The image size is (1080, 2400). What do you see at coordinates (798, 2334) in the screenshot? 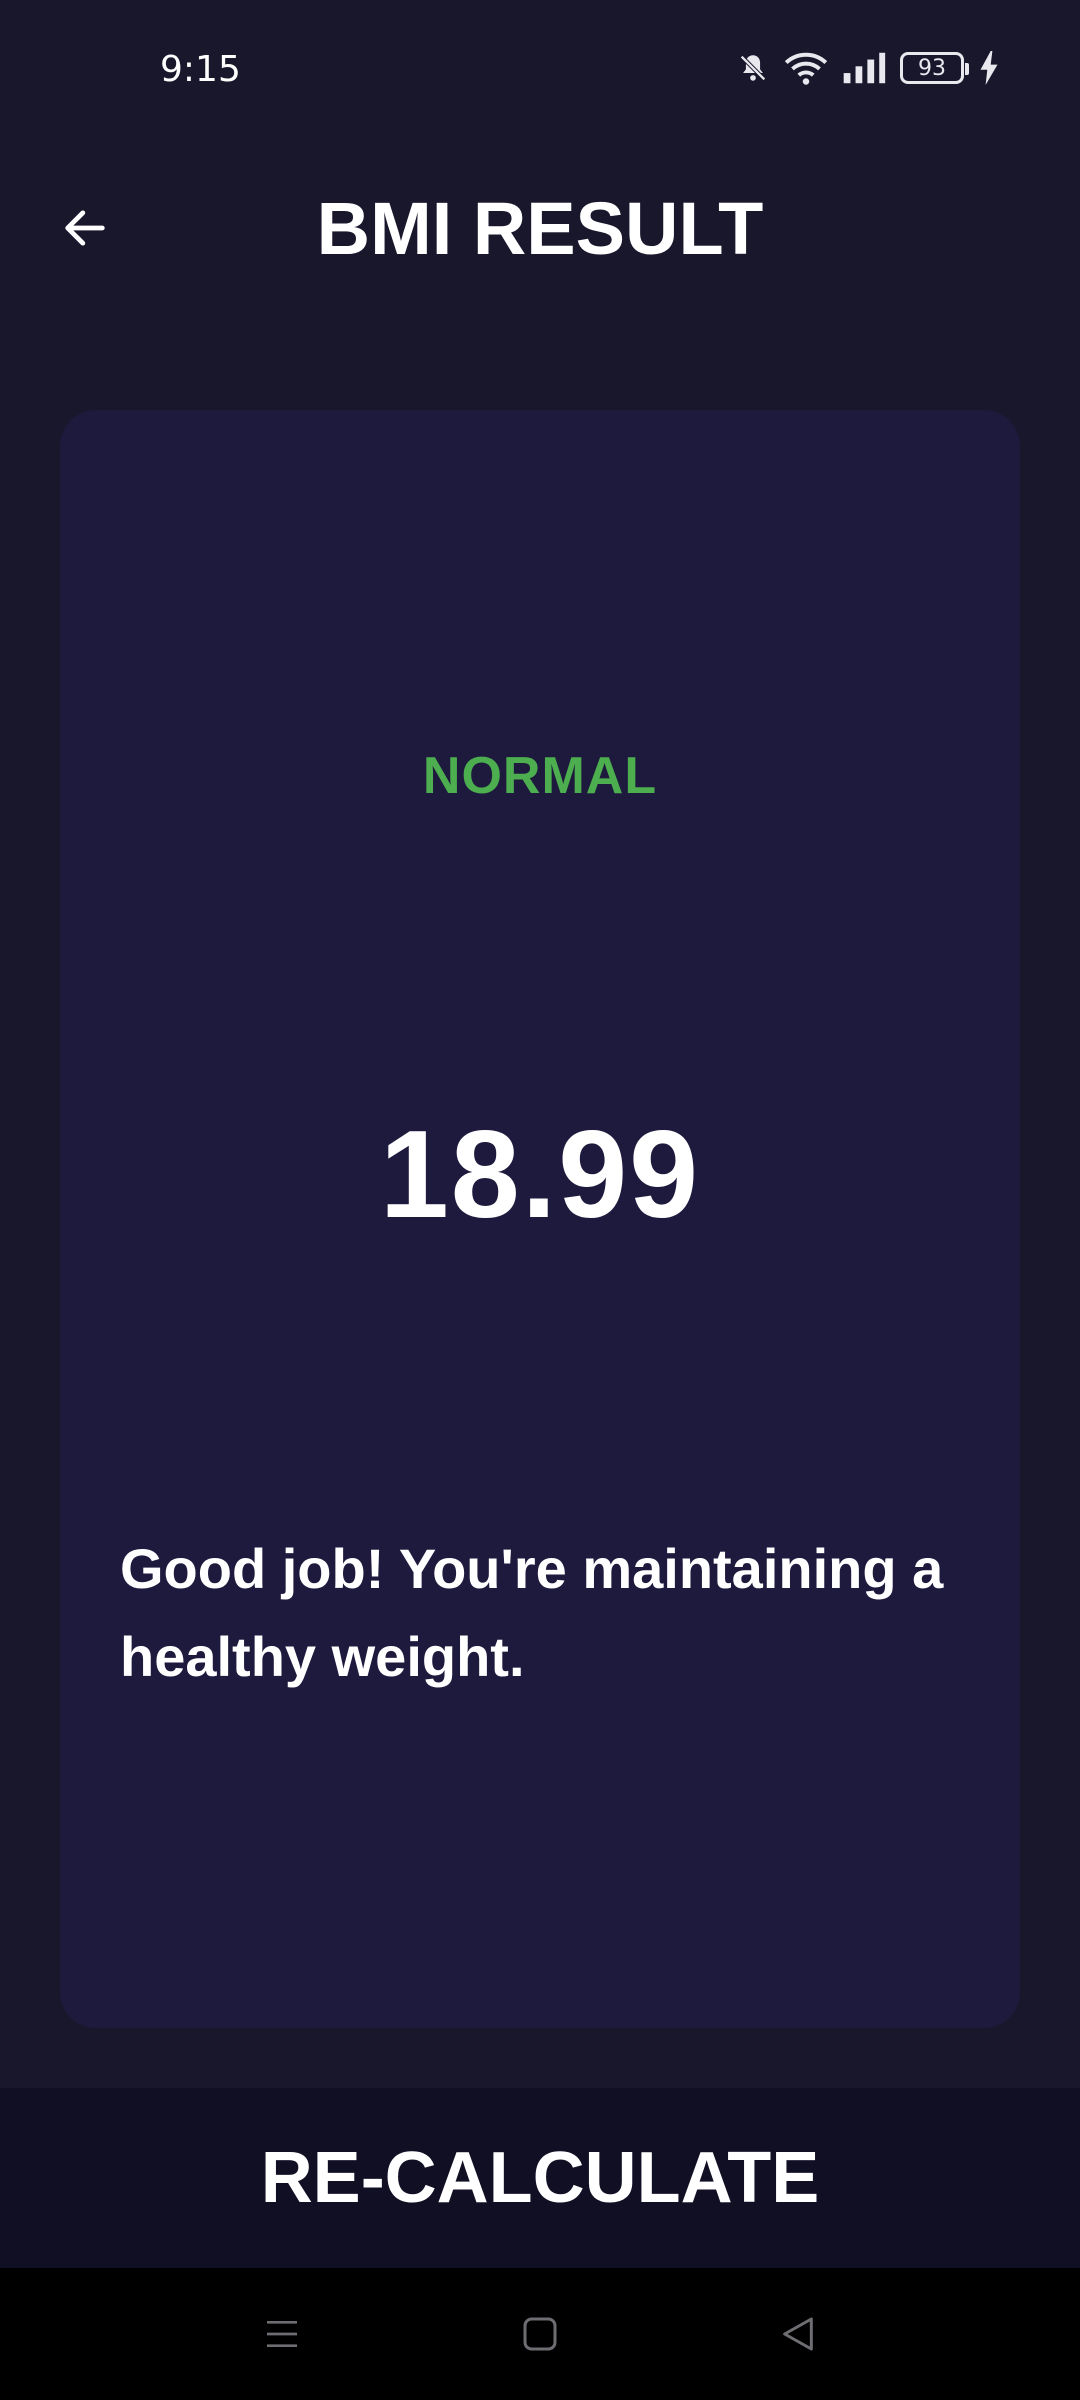
I see `back-triangle-icon` at bounding box center [798, 2334].